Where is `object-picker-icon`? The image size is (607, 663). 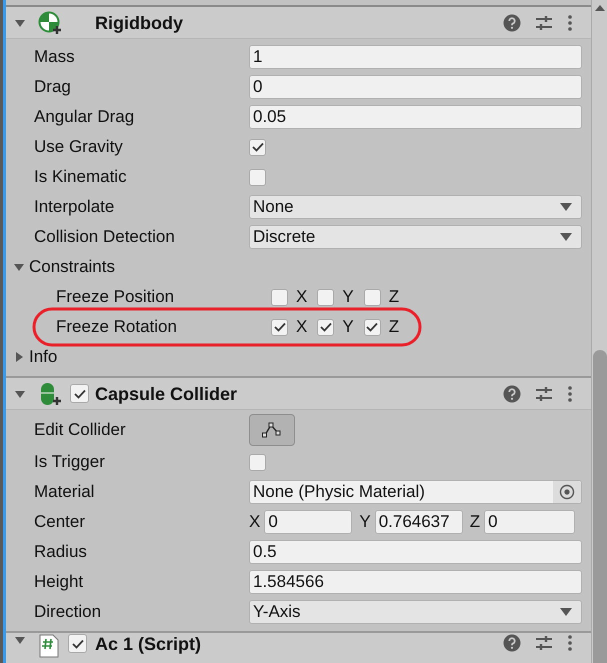
object-picker-icon is located at coordinates (567, 492).